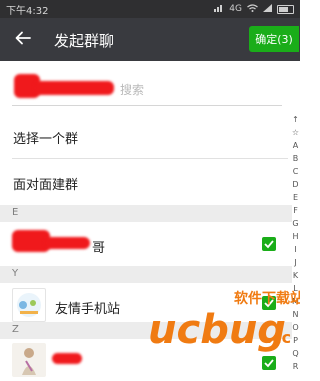  What do you see at coordinates (296, 171) in the screenshot?
I see `index-letter: C` at bounding box center [296, 171].